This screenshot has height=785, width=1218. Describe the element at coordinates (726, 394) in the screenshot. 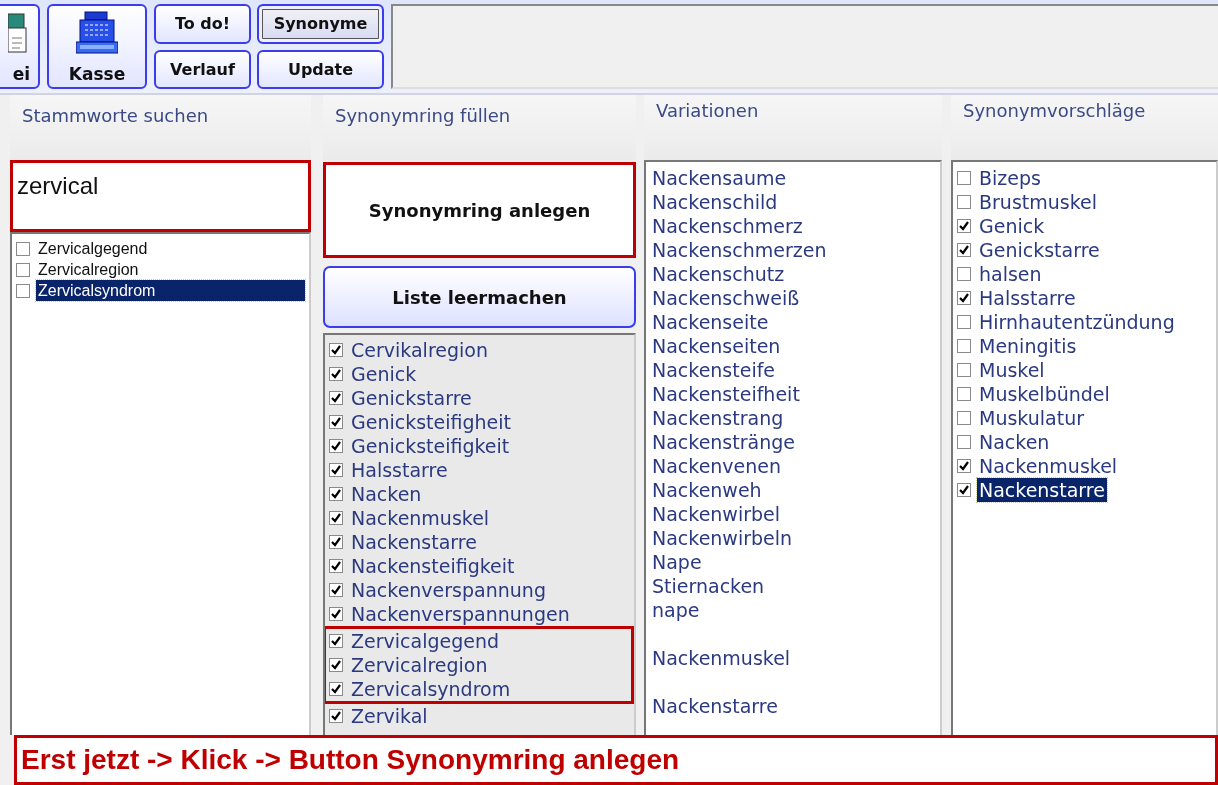

I see `list-item: Nackensteifheit` at that location.